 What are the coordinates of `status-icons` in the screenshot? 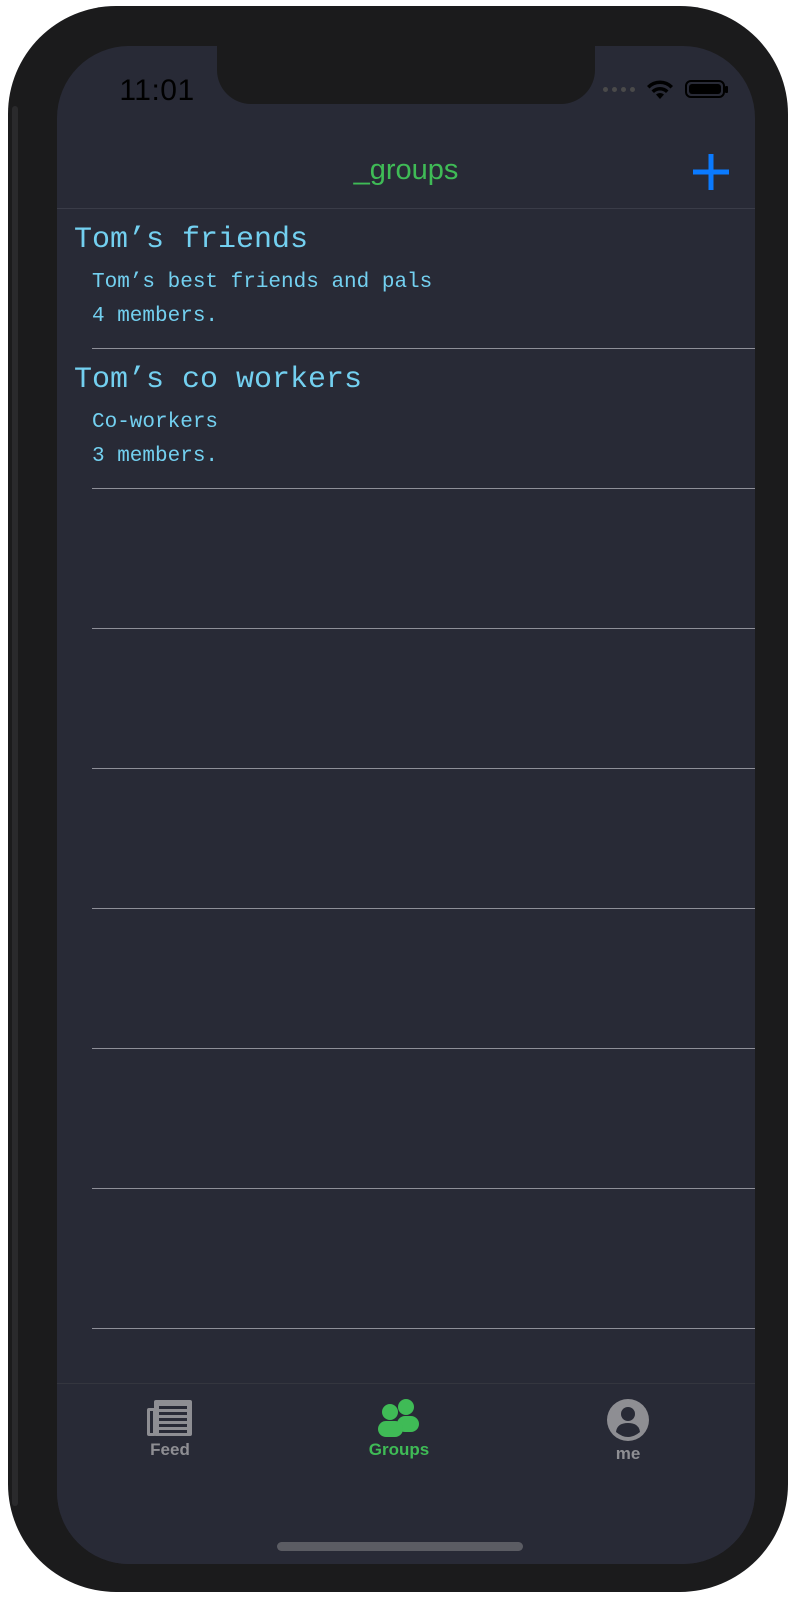 It's located at (665, 89).